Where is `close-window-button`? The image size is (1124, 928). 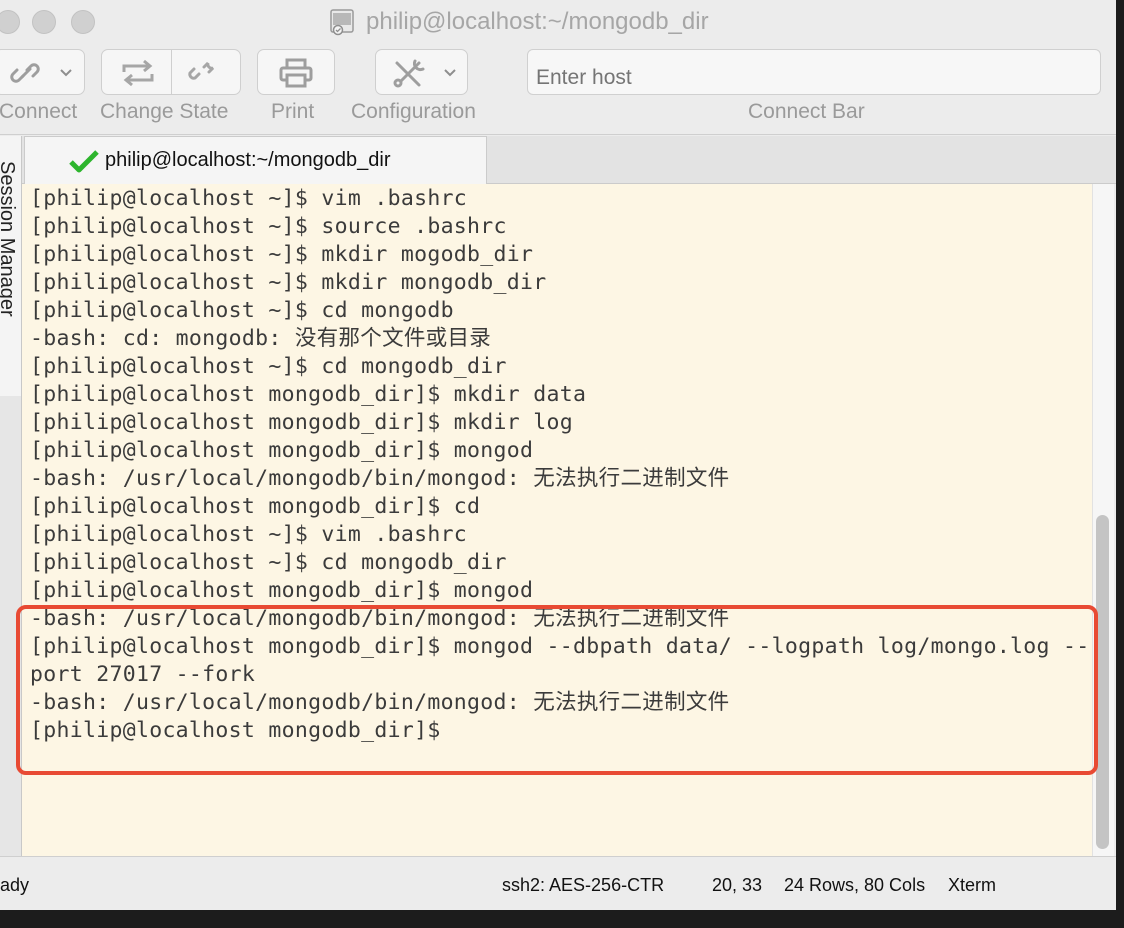
close-window-button is located at coordinates (10, 22).